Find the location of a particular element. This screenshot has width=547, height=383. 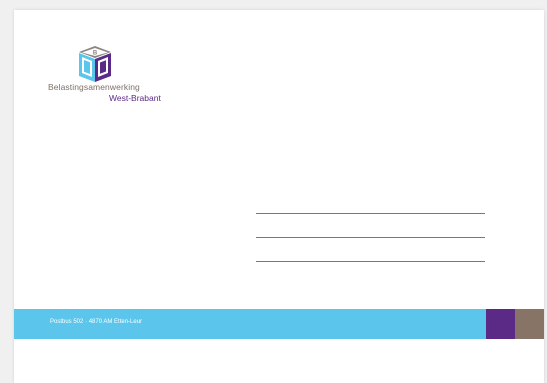

bwb-cube-logo-icon: B is located at coordinates (95, 64).